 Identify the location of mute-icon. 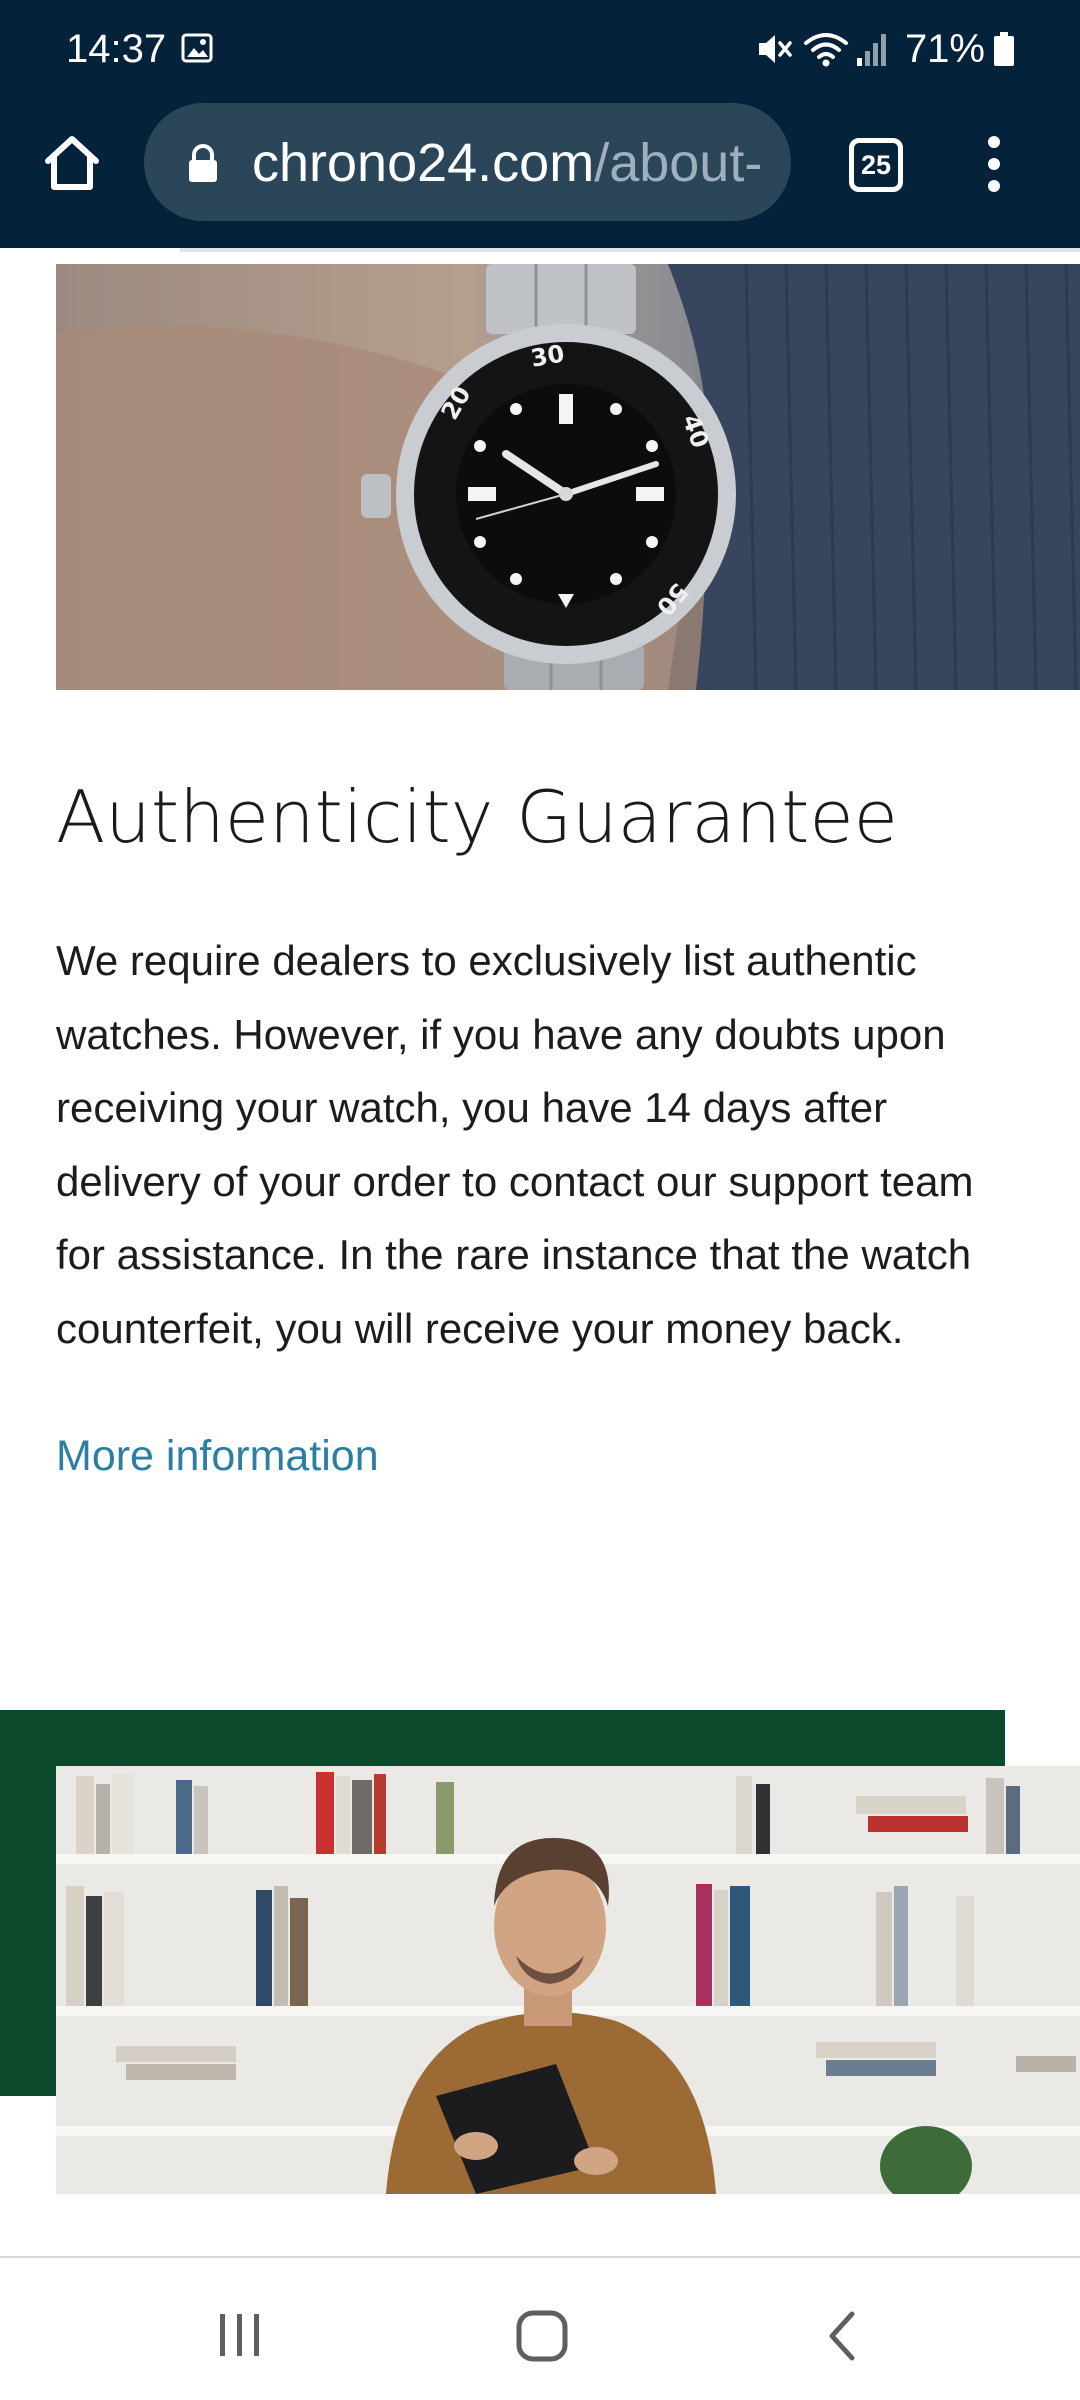
(775, 49).